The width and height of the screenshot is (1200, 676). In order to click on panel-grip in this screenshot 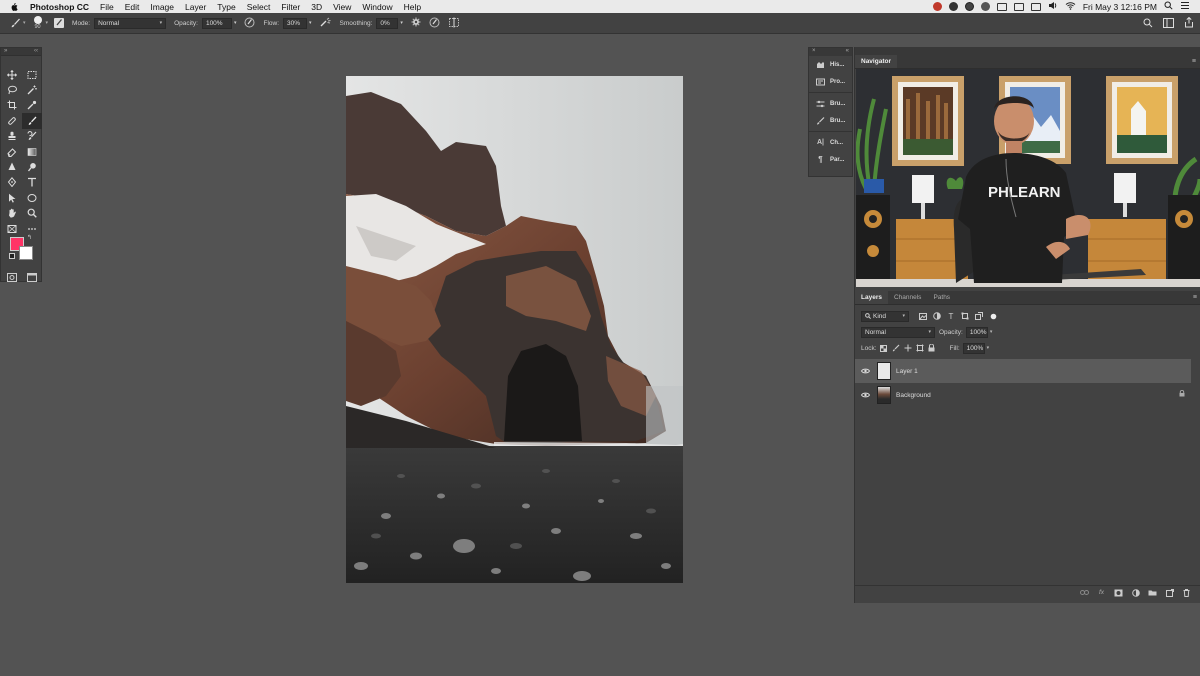, I will do `click(1027, 51)`.